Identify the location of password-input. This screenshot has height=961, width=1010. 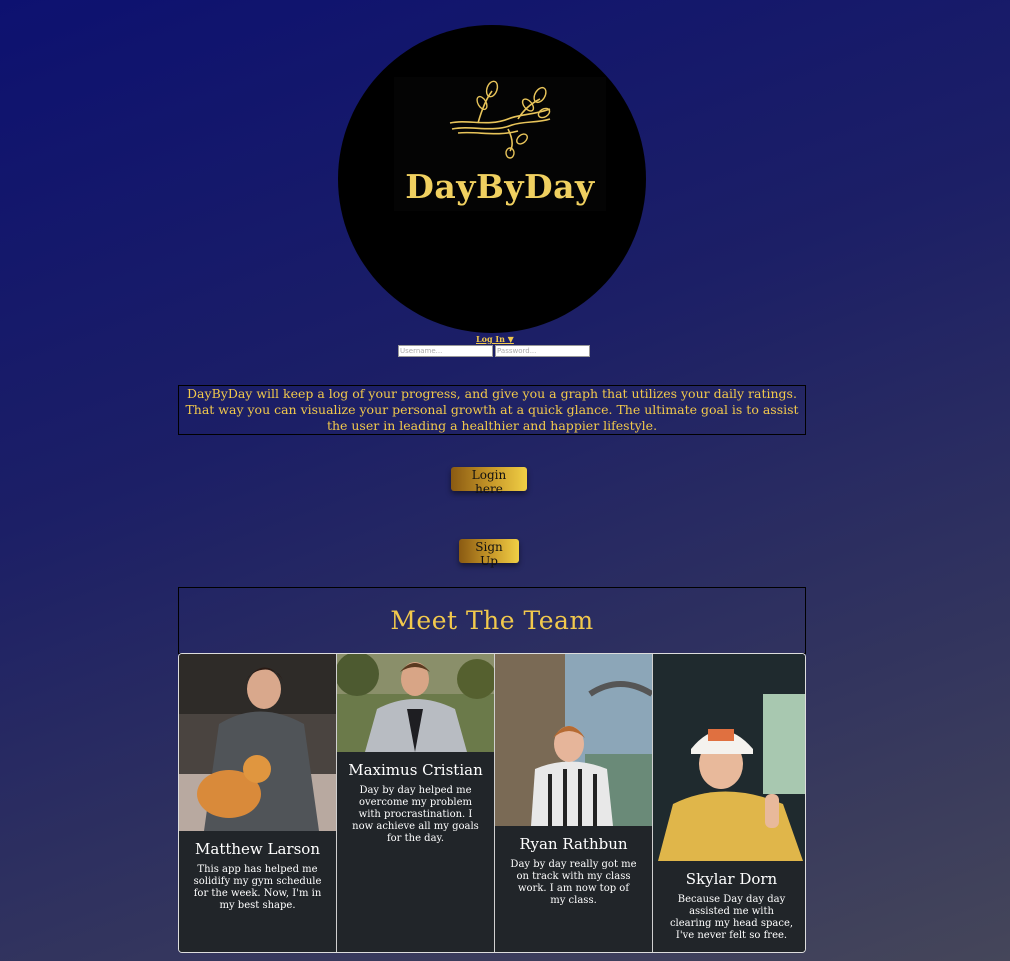
(542, 351).